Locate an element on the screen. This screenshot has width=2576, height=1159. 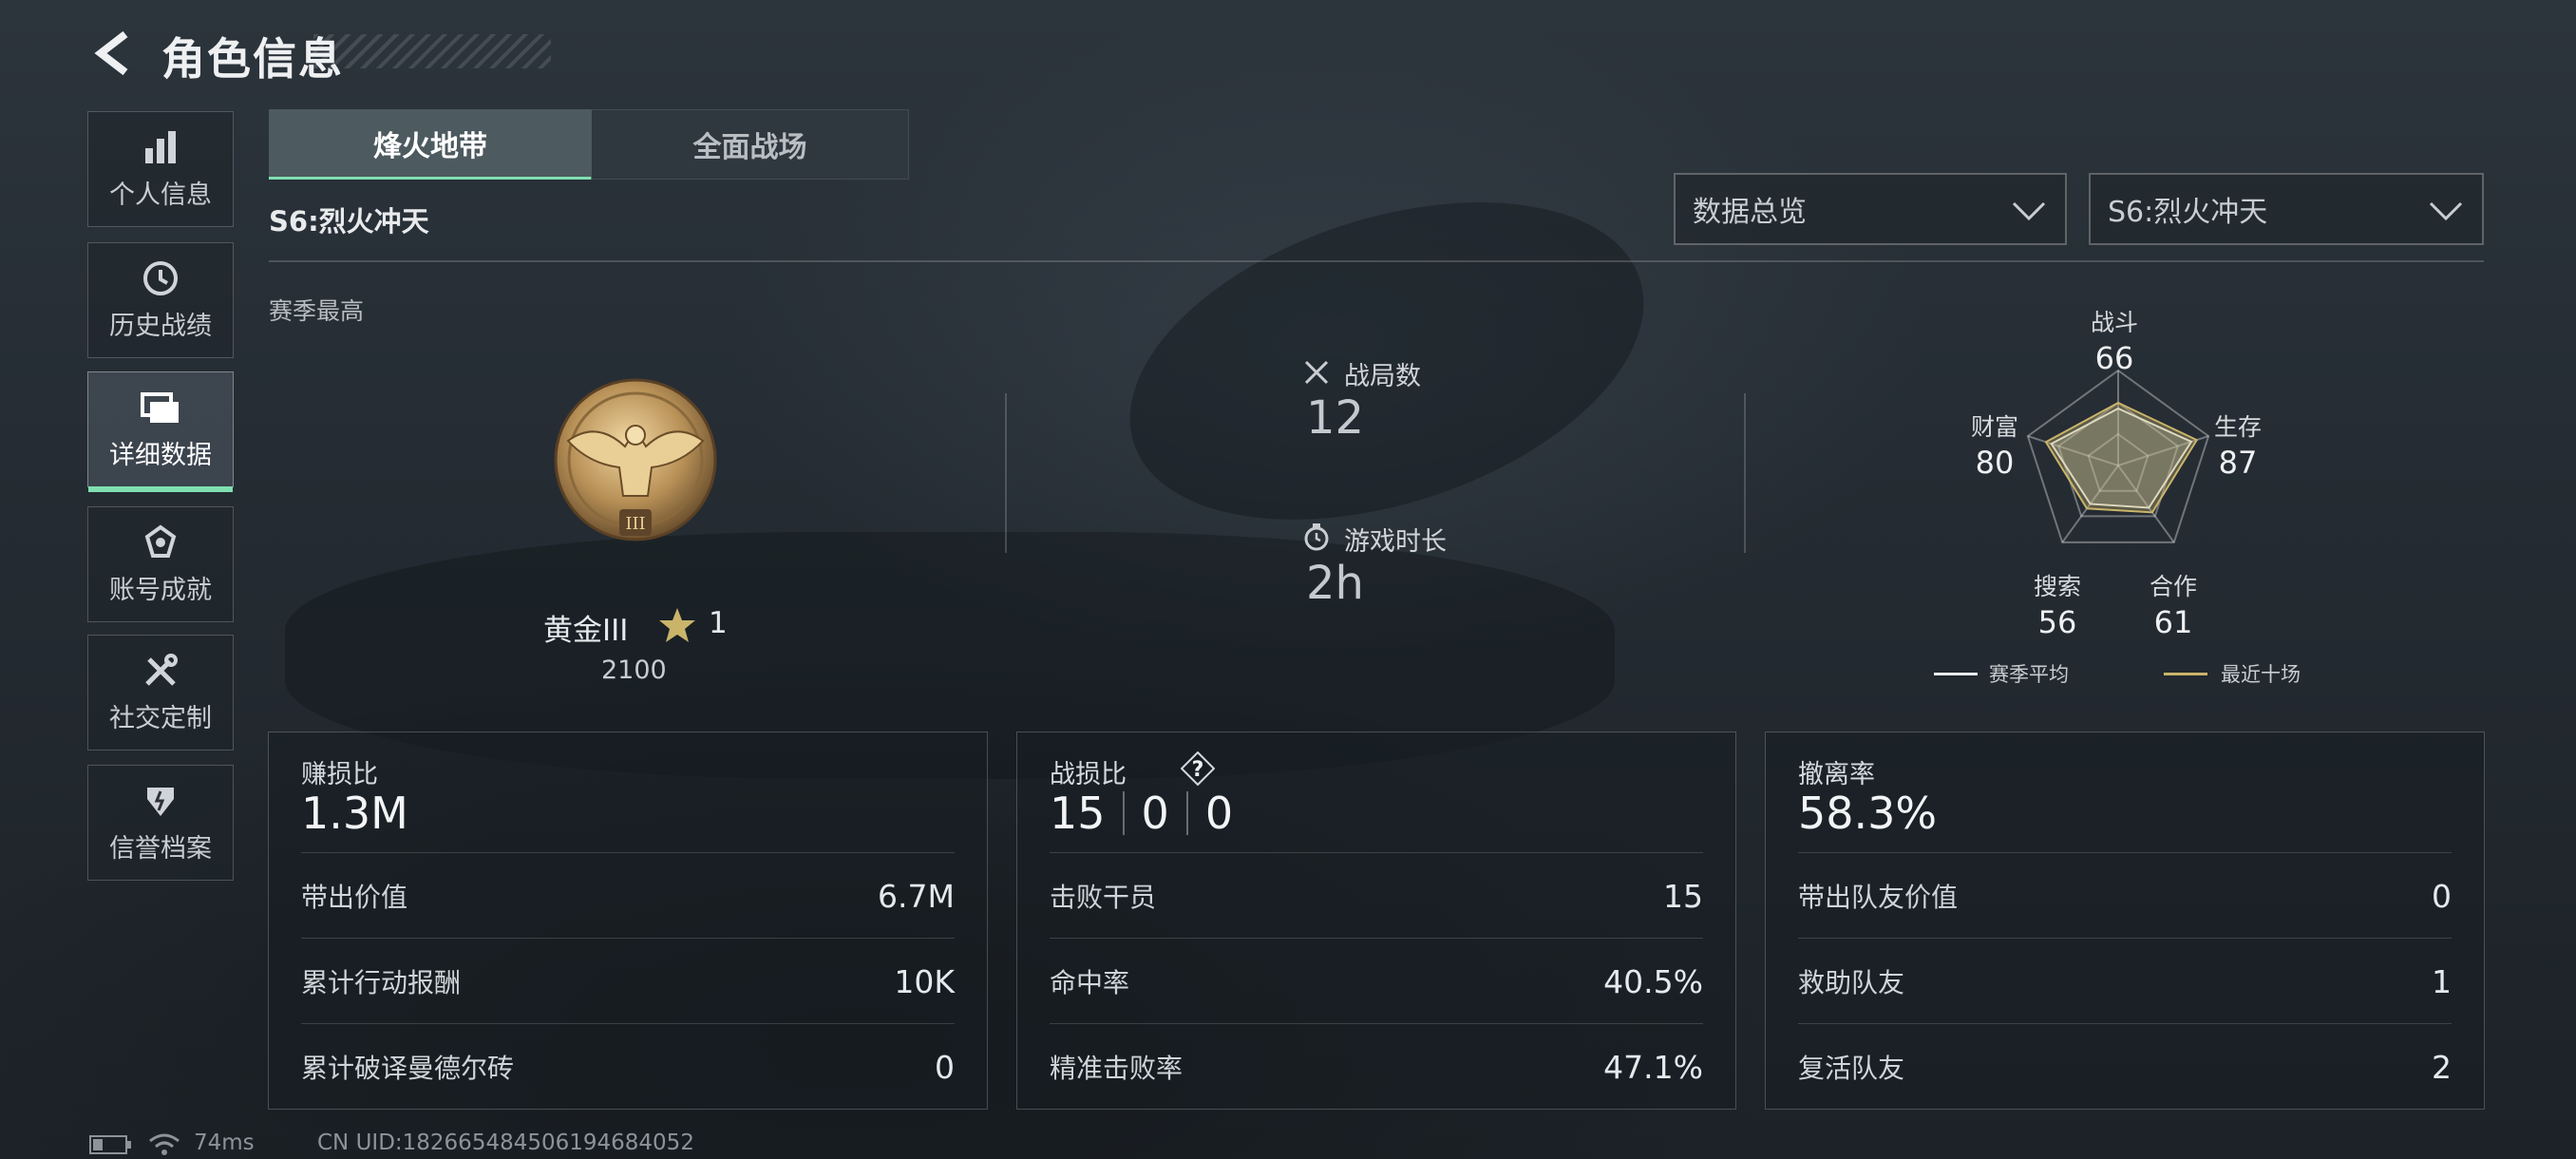
row-label: 复活队友 is located at coordinates (1851, 1068).